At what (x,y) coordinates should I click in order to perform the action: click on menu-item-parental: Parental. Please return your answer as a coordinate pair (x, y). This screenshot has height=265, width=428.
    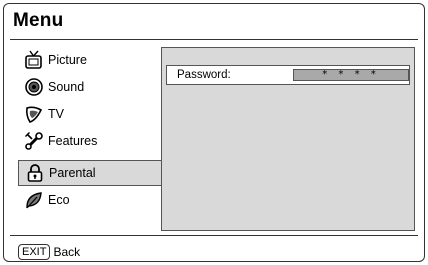
    Looking at the image, I should click on (89, 173).